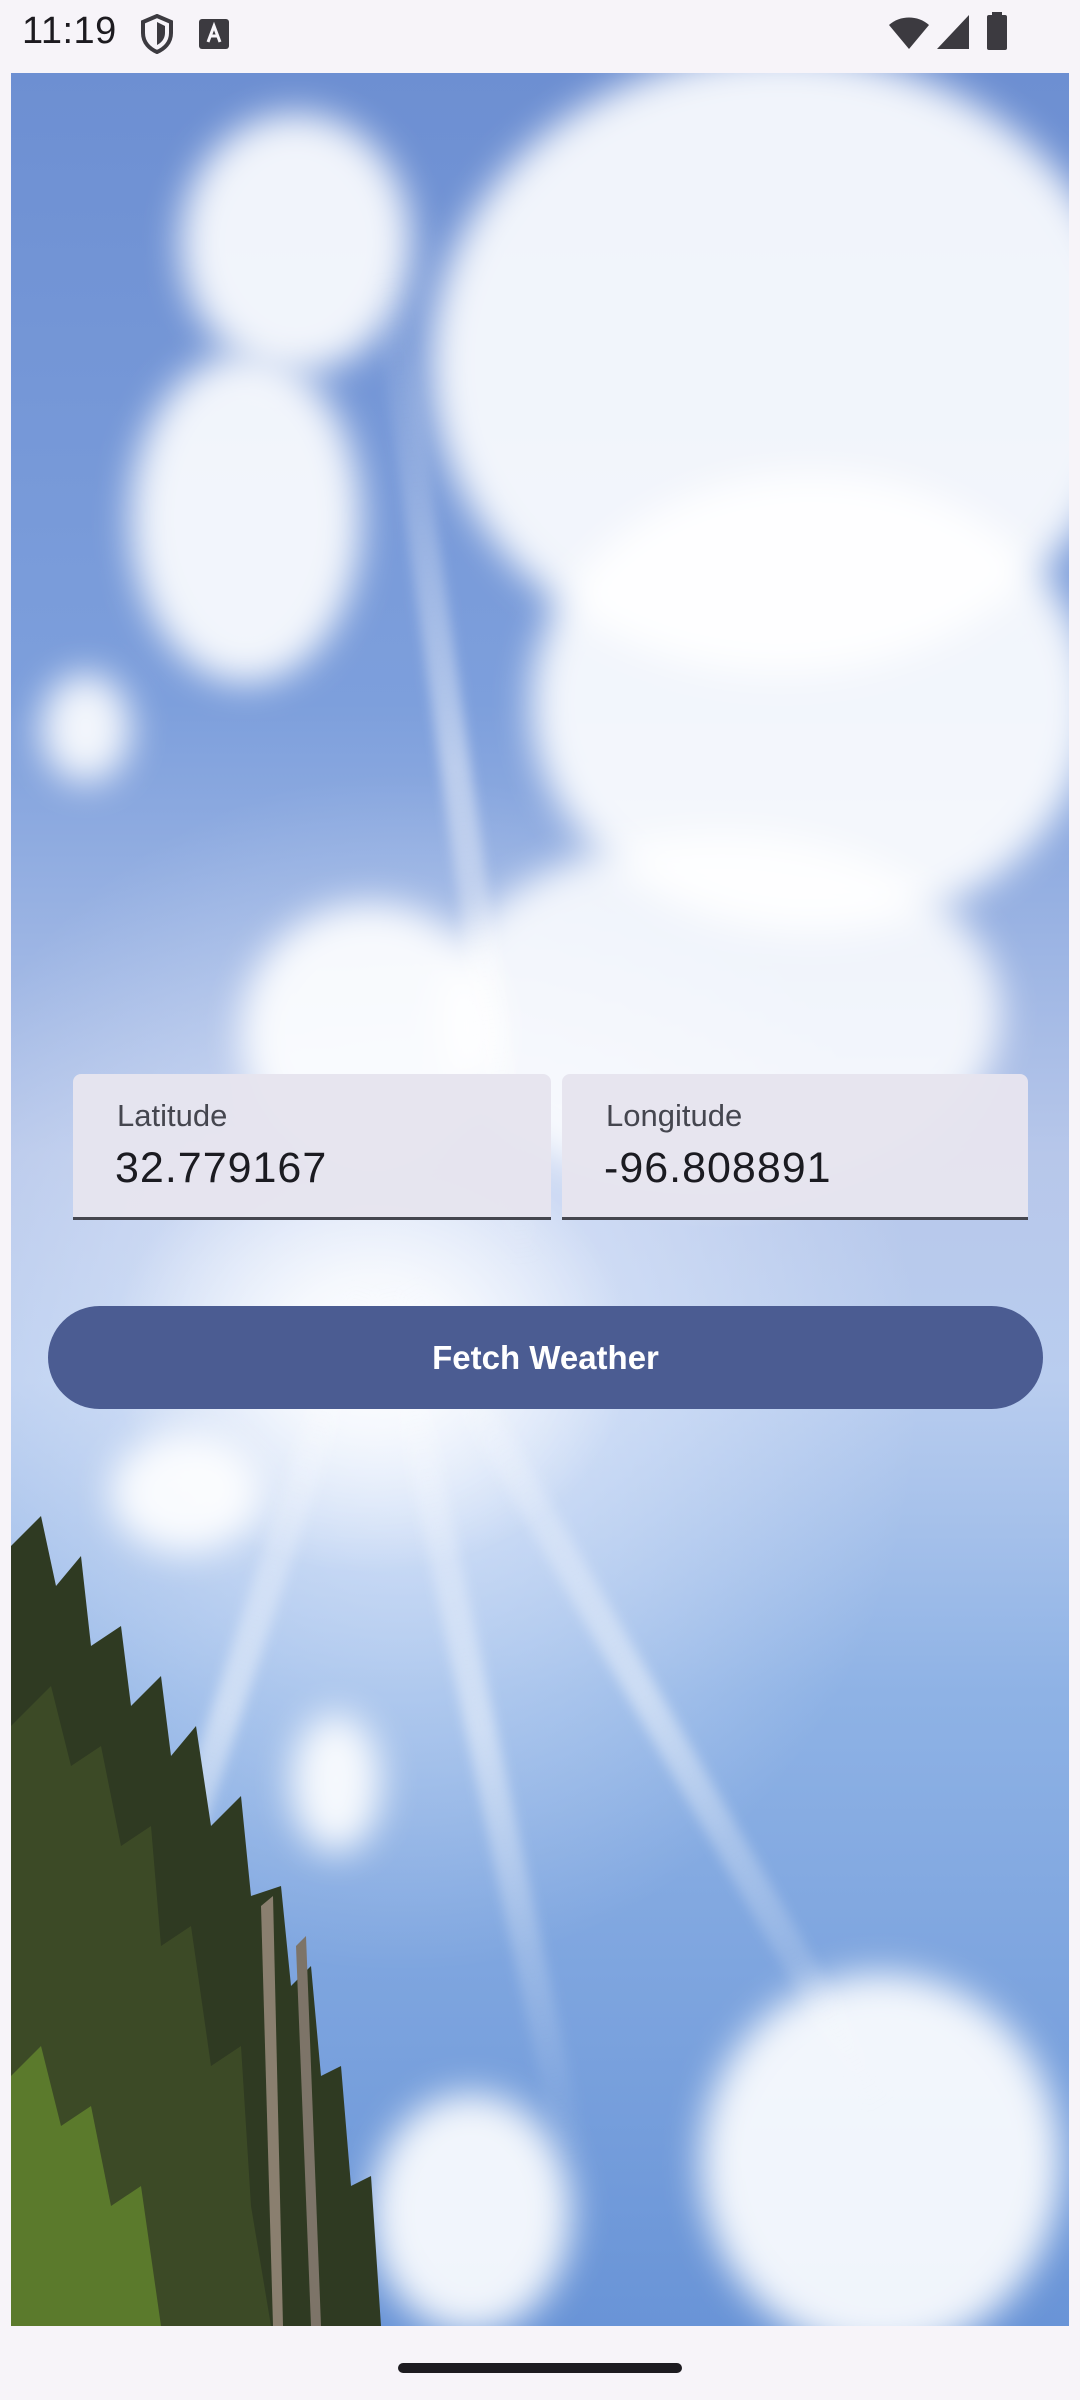  I want to click on latitude-field: Latitude 32.779167, so click(312, 1147).